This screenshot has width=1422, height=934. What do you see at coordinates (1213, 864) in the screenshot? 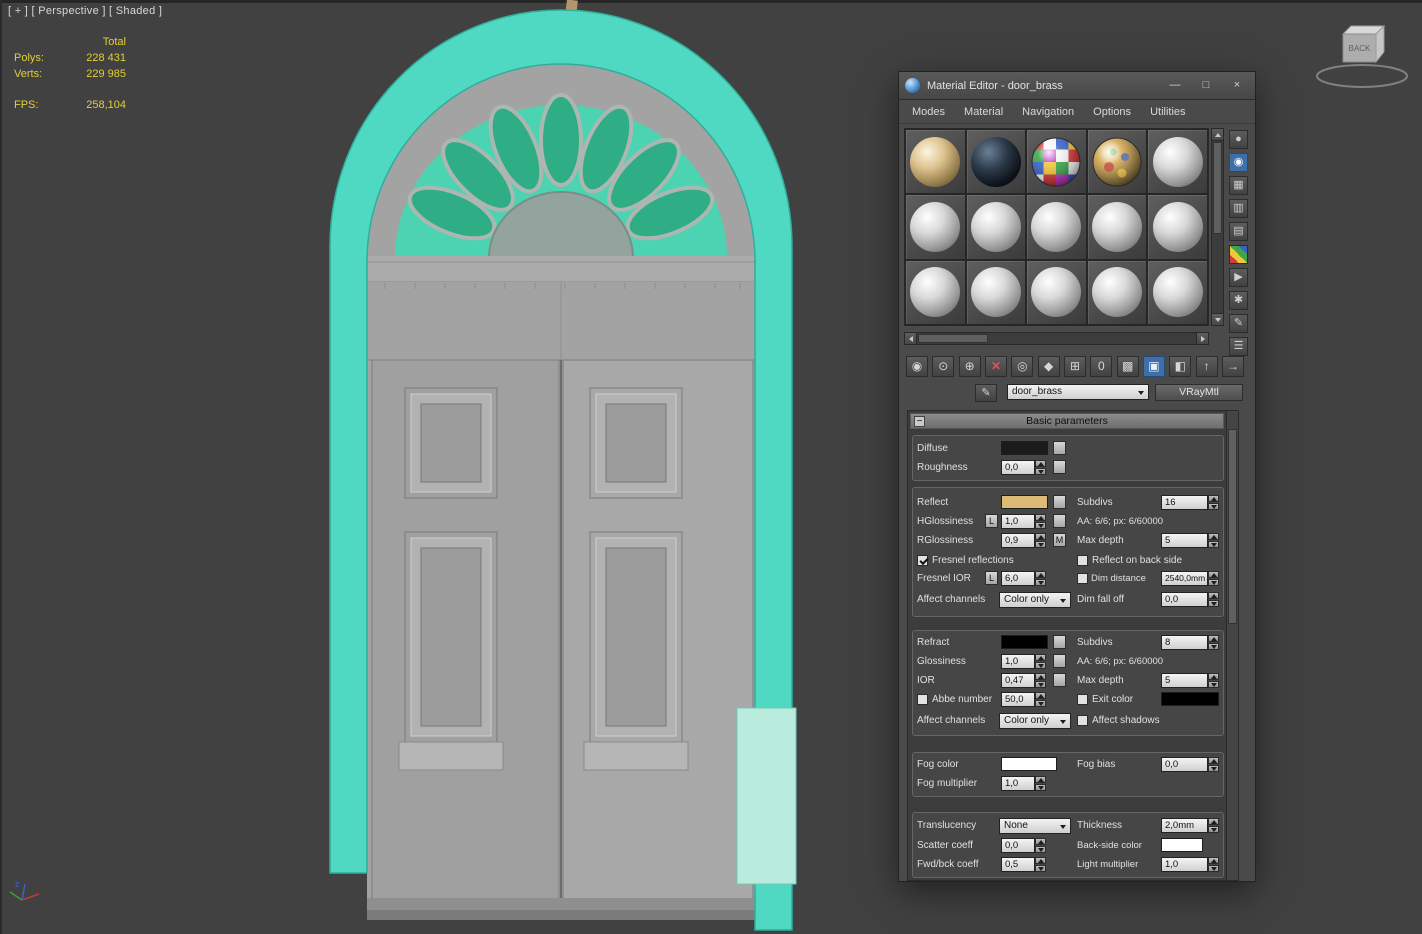
I see `light-multiplier-spinner` at bounding box center [1213, 864].